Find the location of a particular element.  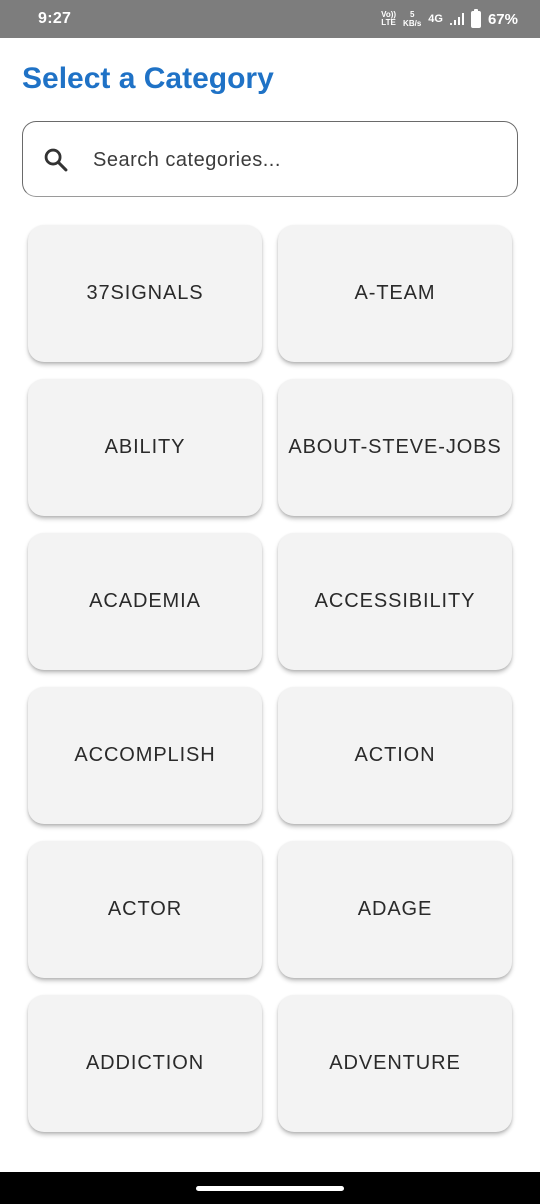

category-card: ADDICTION is located at coordinates (145, 1063).